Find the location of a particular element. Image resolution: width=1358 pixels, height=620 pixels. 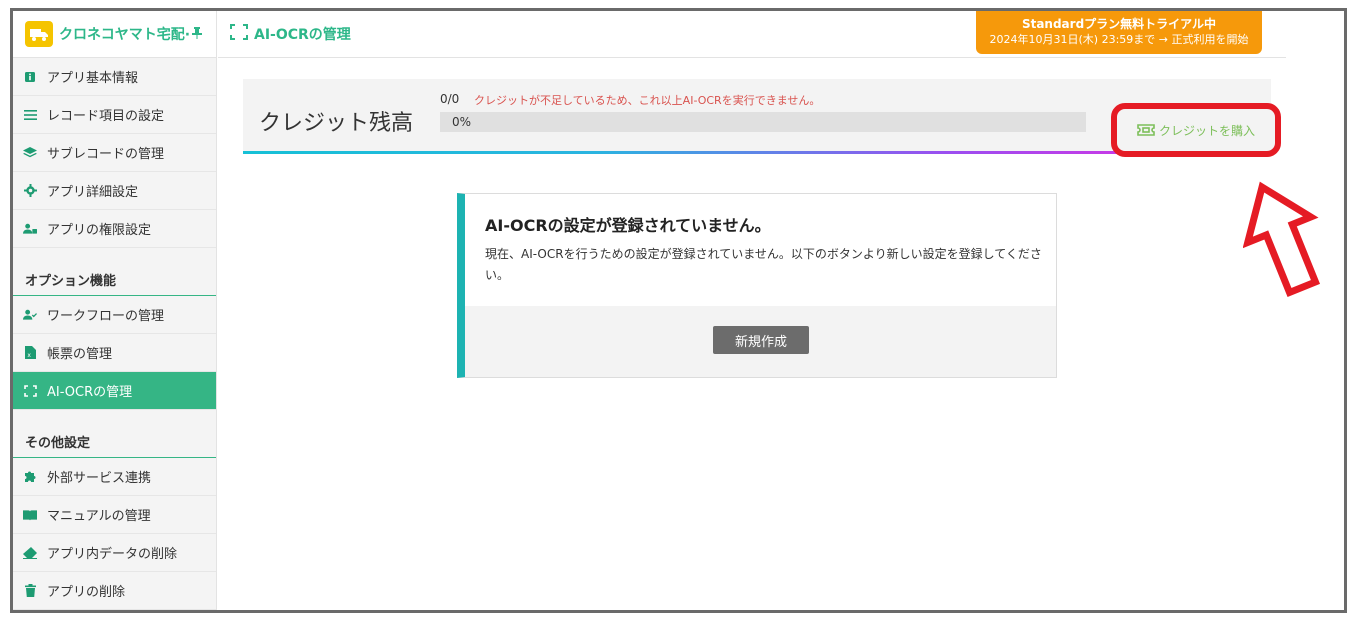

sidebar-item-info: アプリ基本情報 is located at coordinates (114, 77).